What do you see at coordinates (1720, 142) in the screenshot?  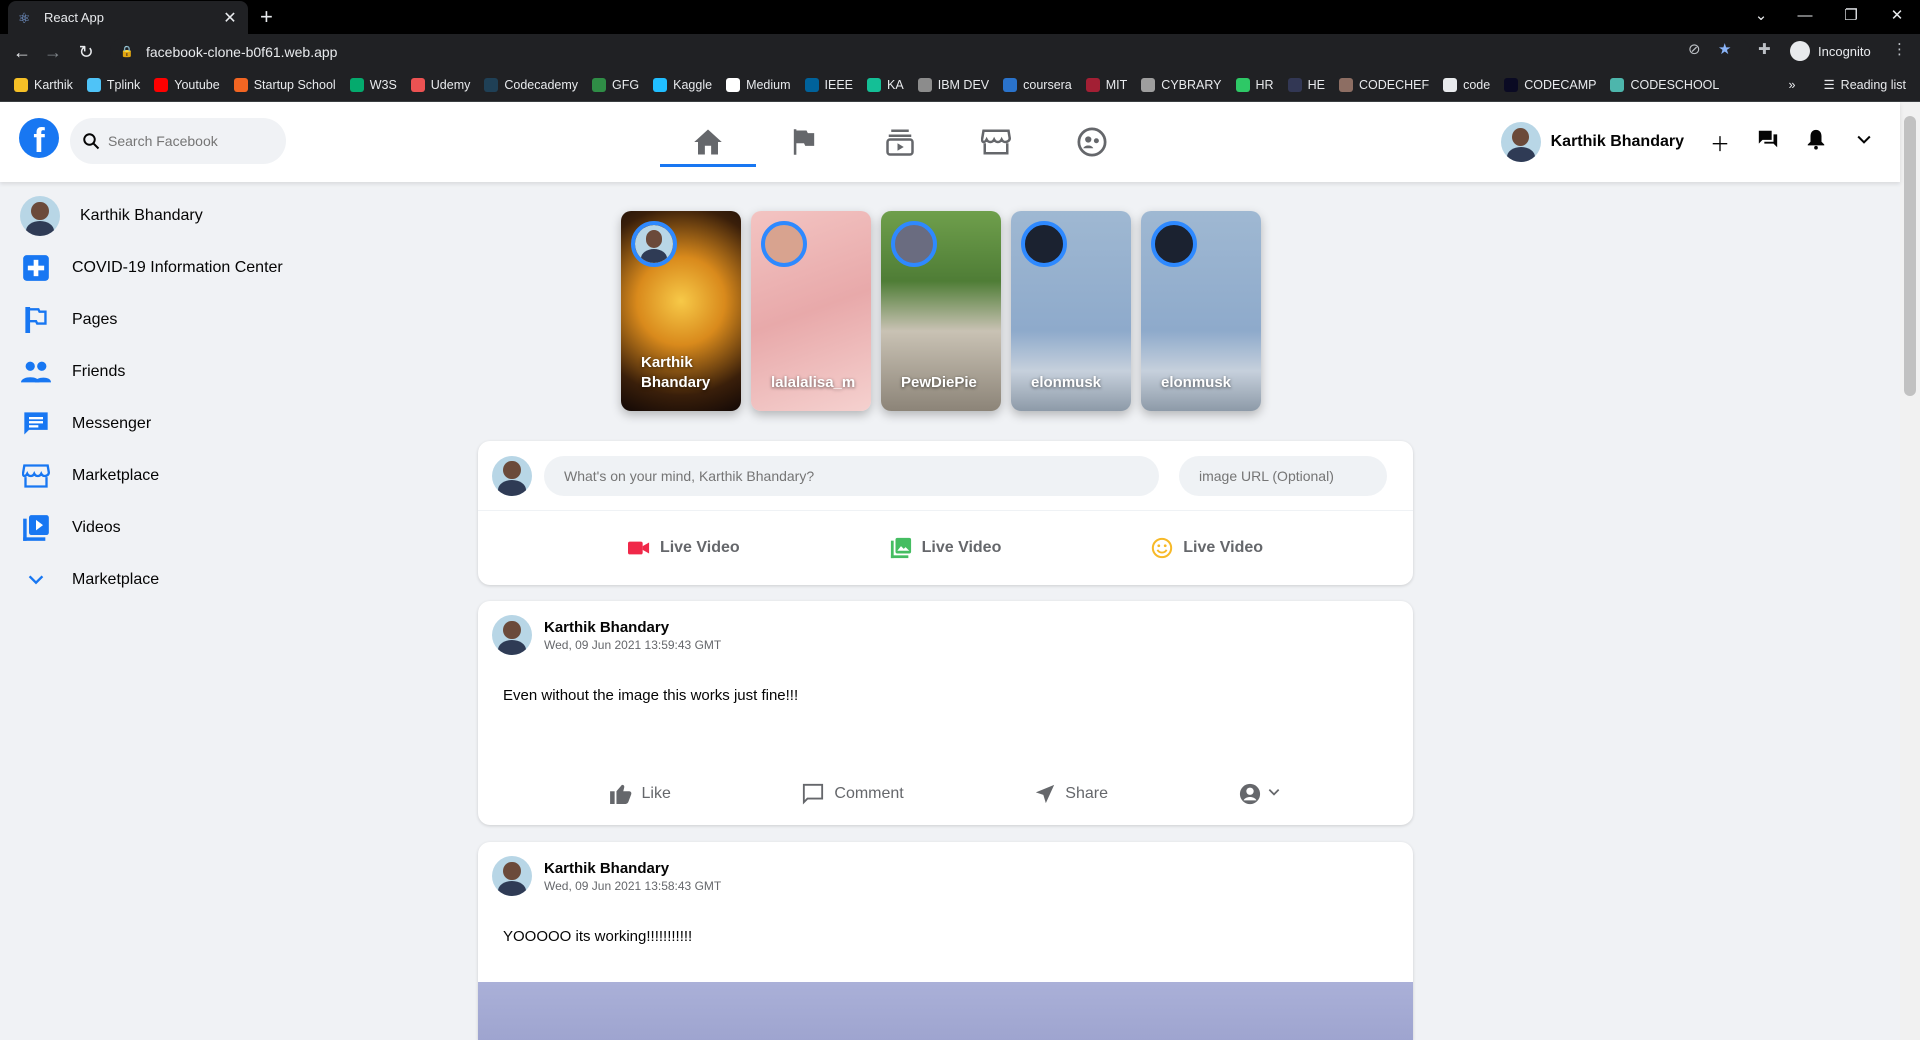 I see `add-icon: ＋` at bounding box center [1720, 142].